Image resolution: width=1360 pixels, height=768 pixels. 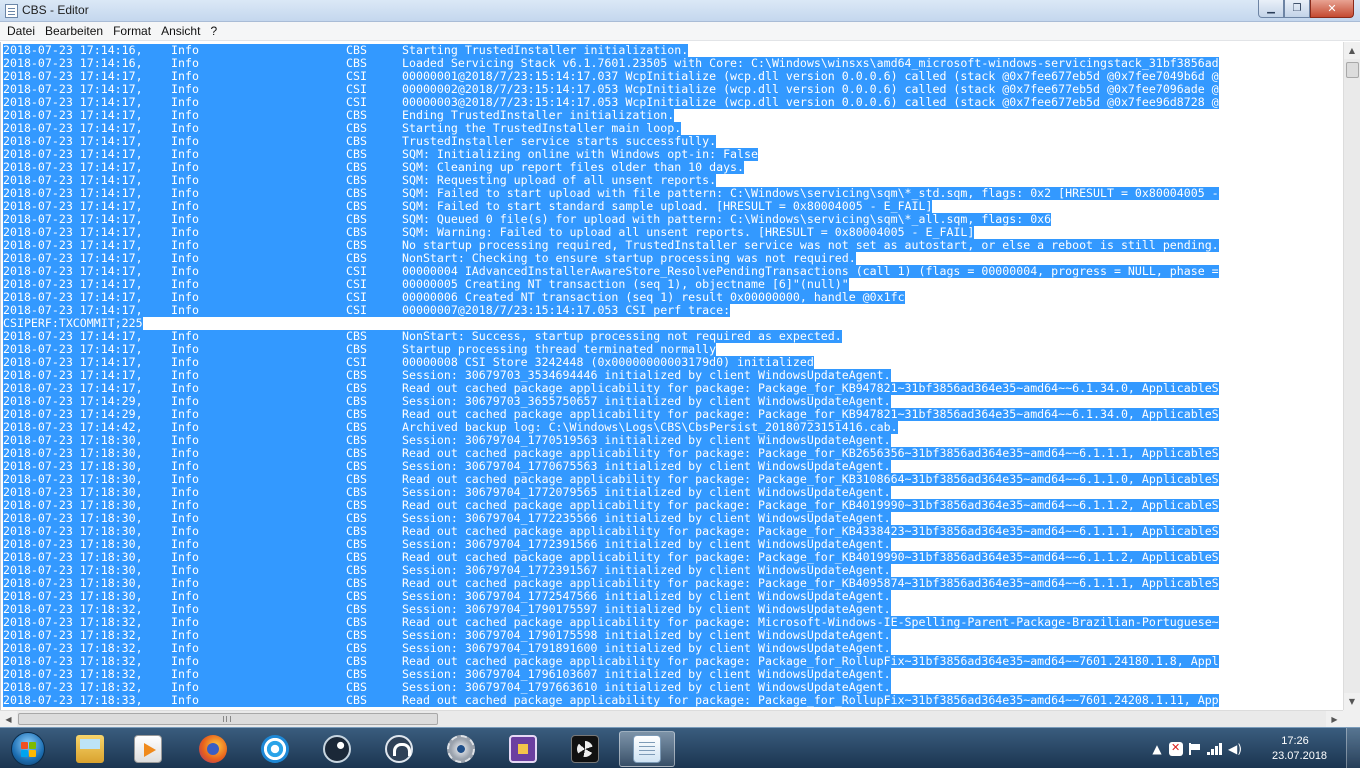 I want to click on headset-icon, so click(x=399, y=749).